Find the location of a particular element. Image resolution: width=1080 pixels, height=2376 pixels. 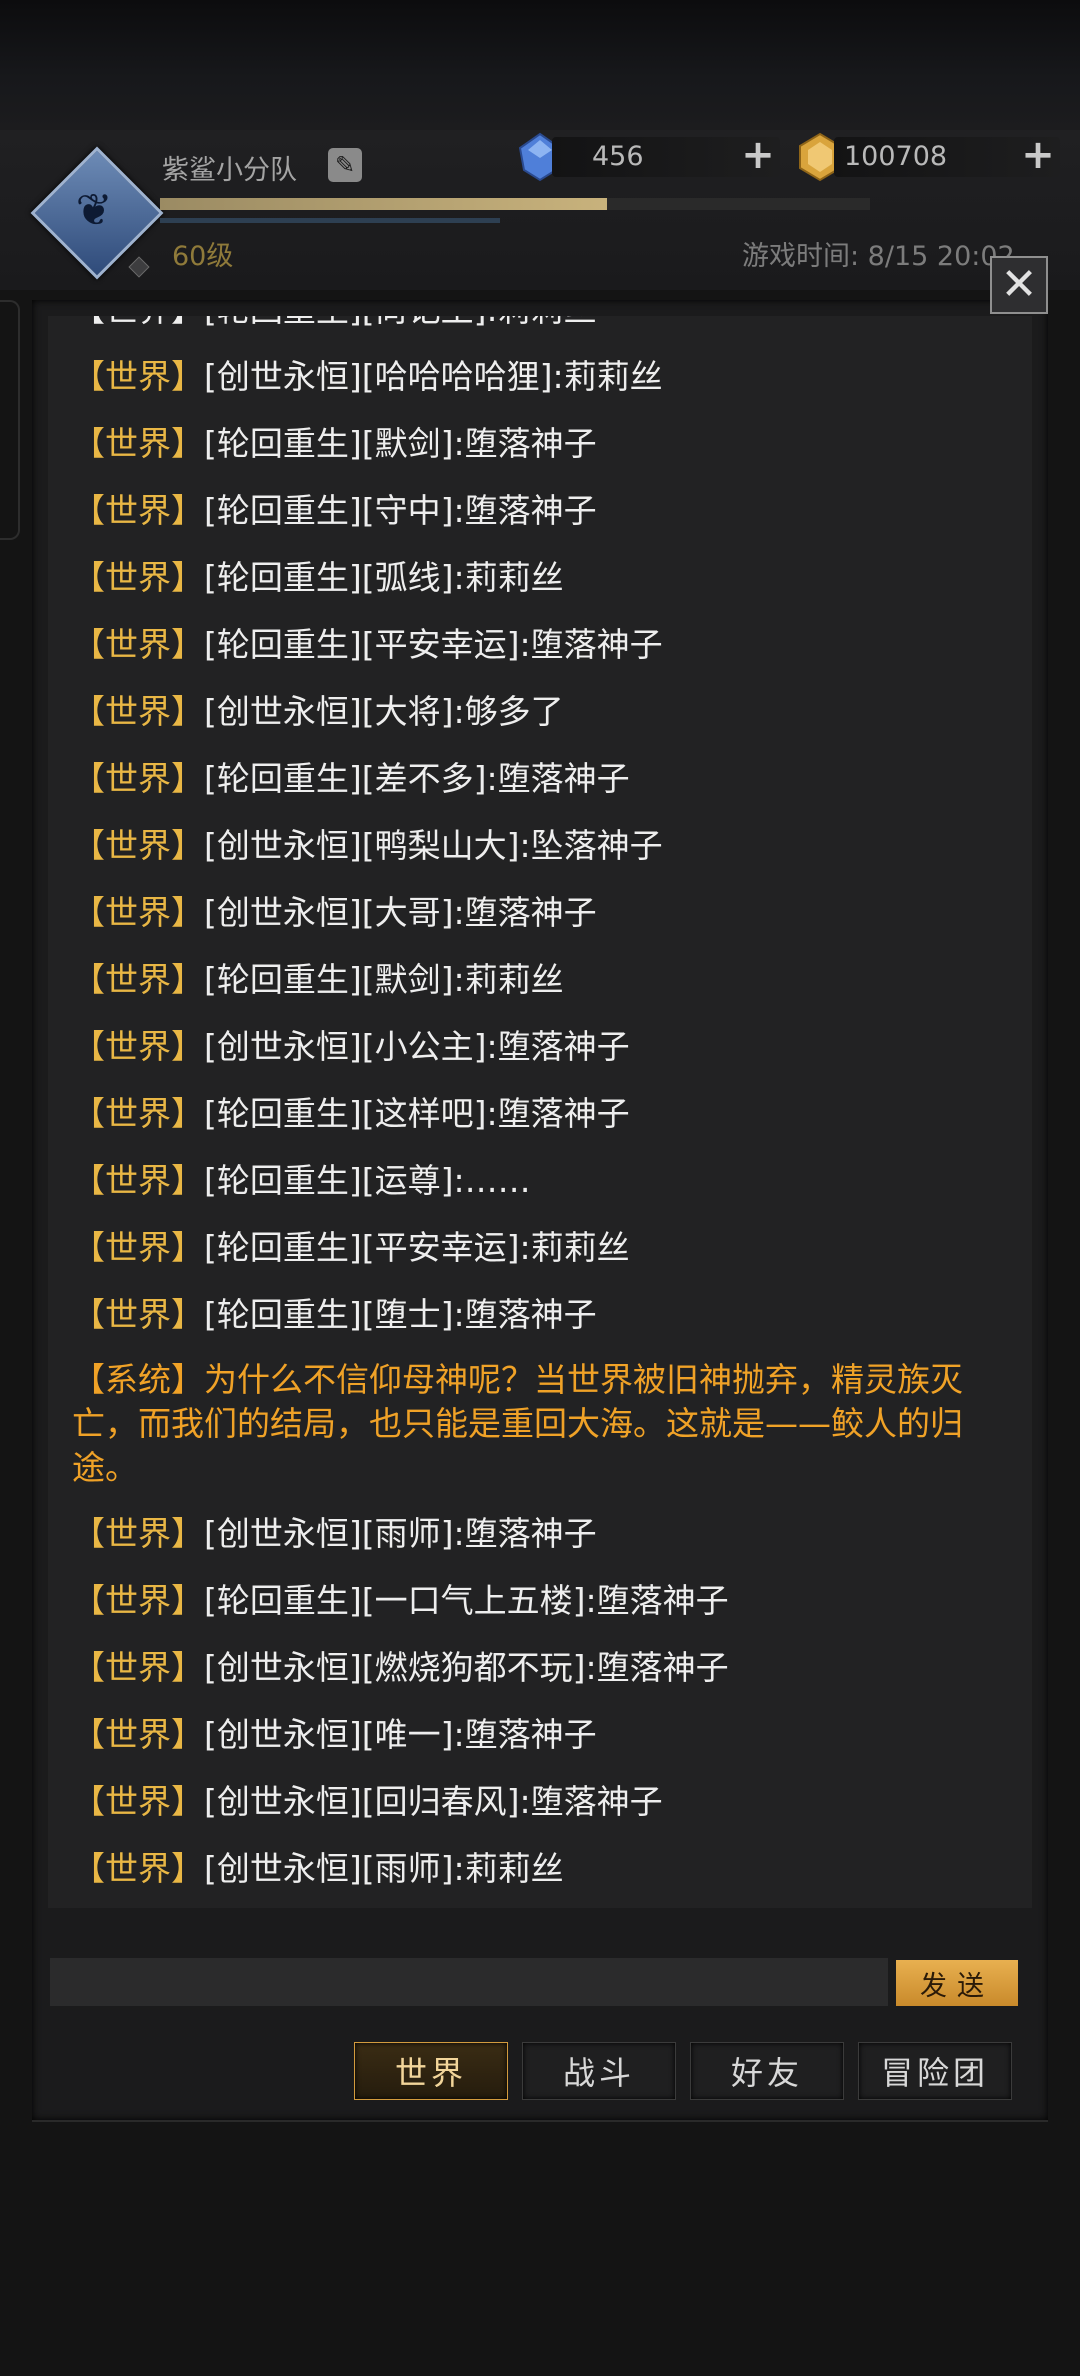

chat-message: 【世界】[创世永恒][雨师]:堕落神子 is located at coordinates (540, 1533).